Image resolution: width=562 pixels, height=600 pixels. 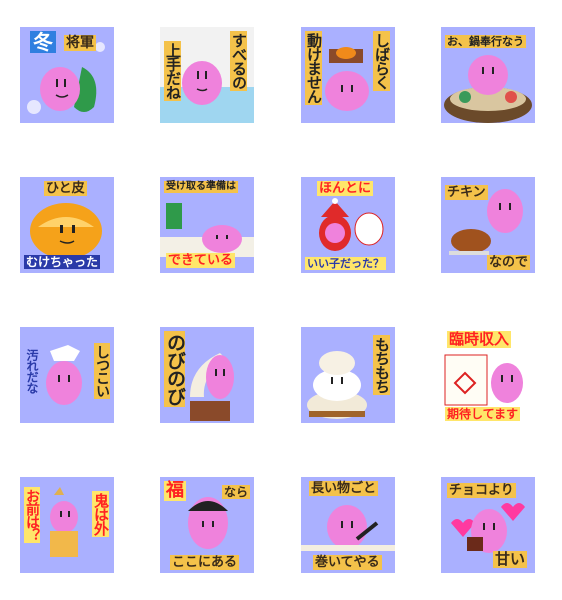 I want to click on caption-7-b: いい子だった？, so click(x=345, y=263).